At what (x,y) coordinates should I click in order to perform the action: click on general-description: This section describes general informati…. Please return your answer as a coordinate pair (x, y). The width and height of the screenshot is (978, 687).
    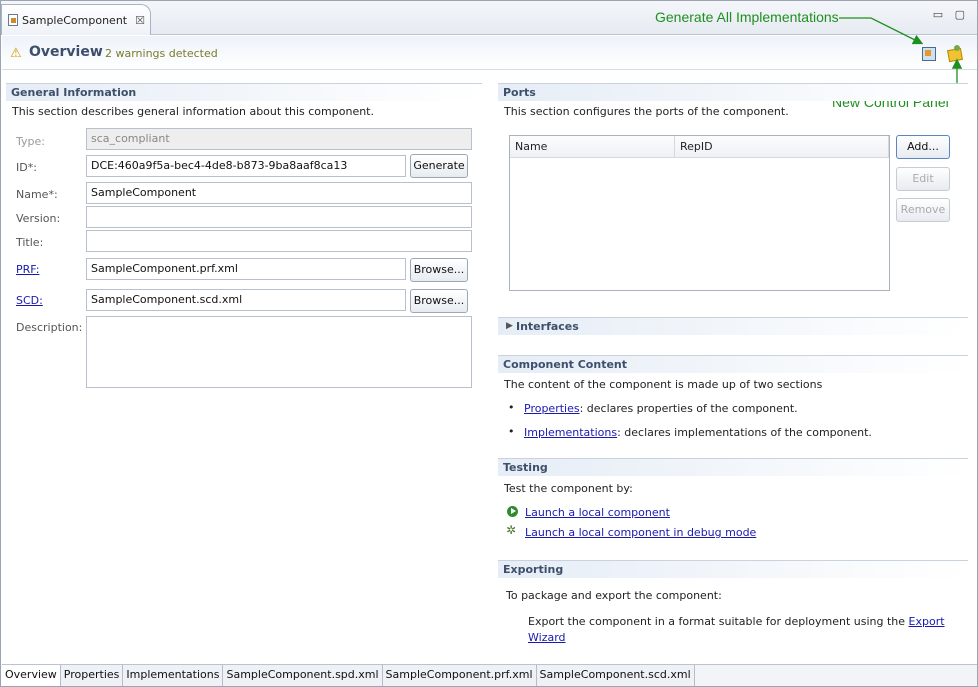
    Looking at the image, I should click on (193, 111).